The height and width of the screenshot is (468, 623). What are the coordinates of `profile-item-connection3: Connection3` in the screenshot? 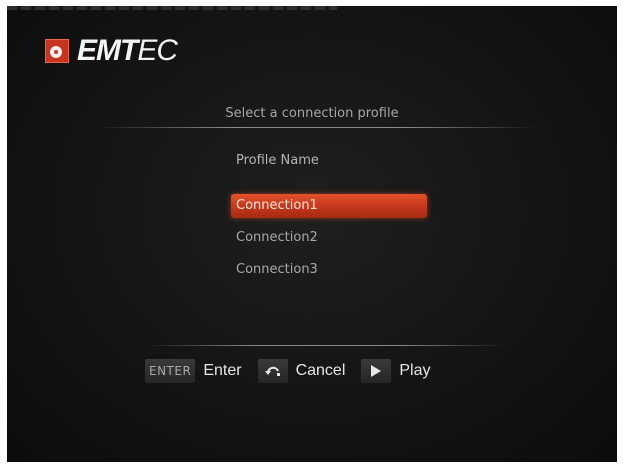 It's located at (329, 270).